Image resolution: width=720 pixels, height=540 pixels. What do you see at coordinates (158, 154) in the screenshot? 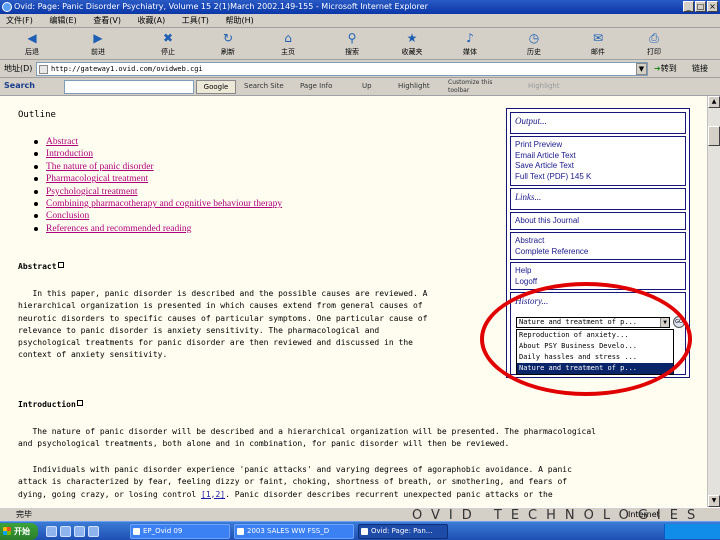
I see `outline-item: Introduction` at bounding box center [158, 154].